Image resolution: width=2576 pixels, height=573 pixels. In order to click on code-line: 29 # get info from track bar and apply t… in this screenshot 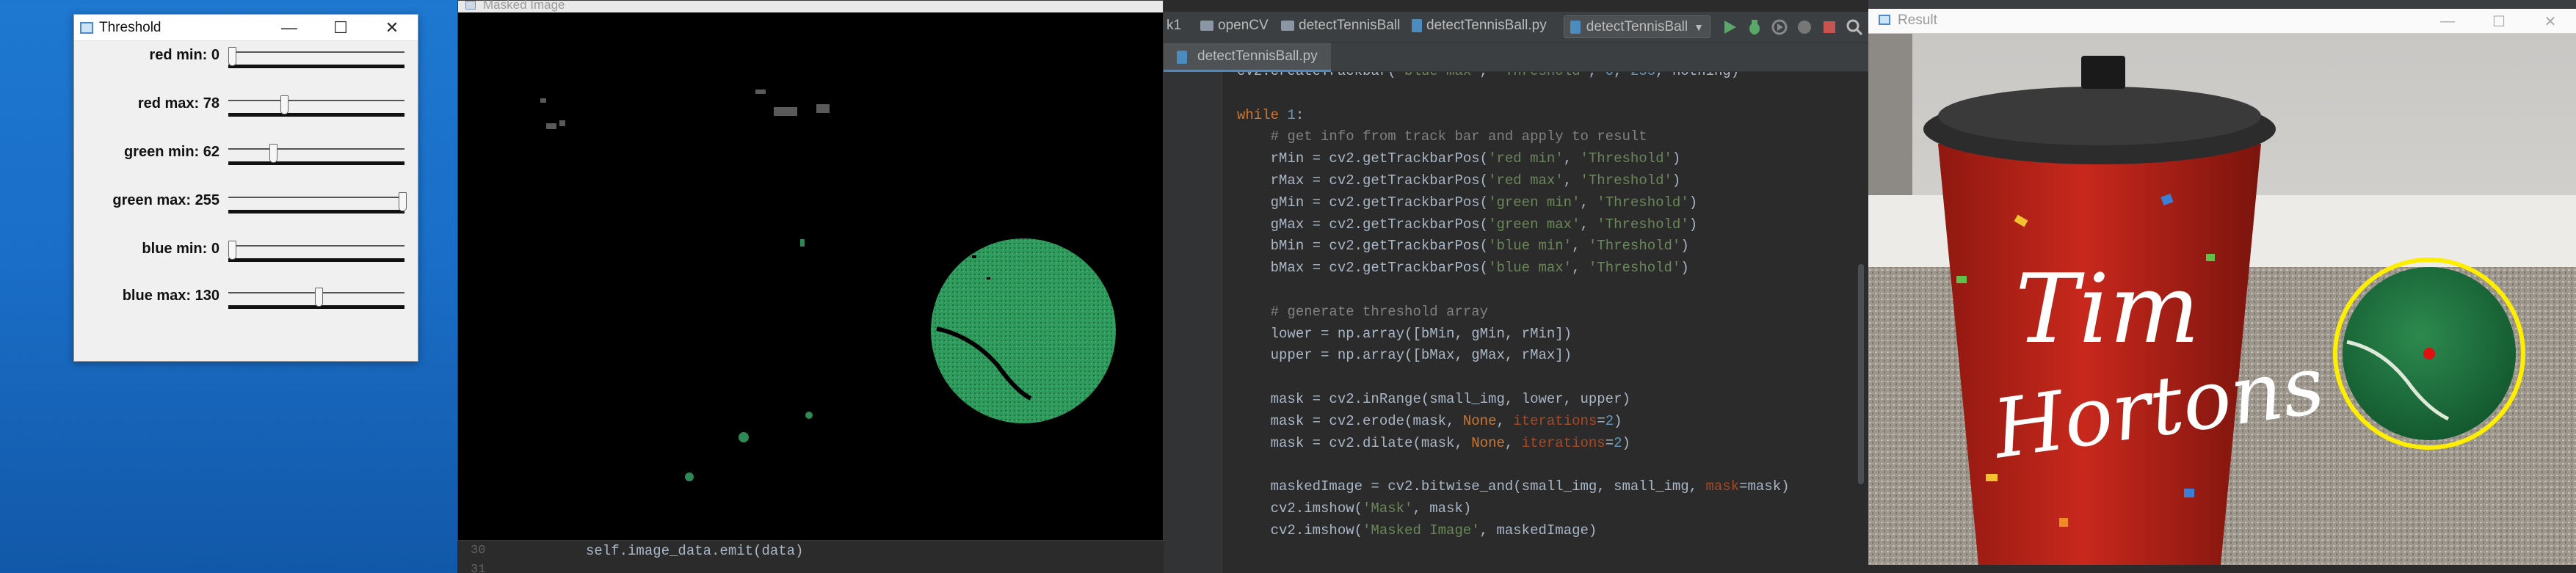, I will do `click(1545, 139)`.